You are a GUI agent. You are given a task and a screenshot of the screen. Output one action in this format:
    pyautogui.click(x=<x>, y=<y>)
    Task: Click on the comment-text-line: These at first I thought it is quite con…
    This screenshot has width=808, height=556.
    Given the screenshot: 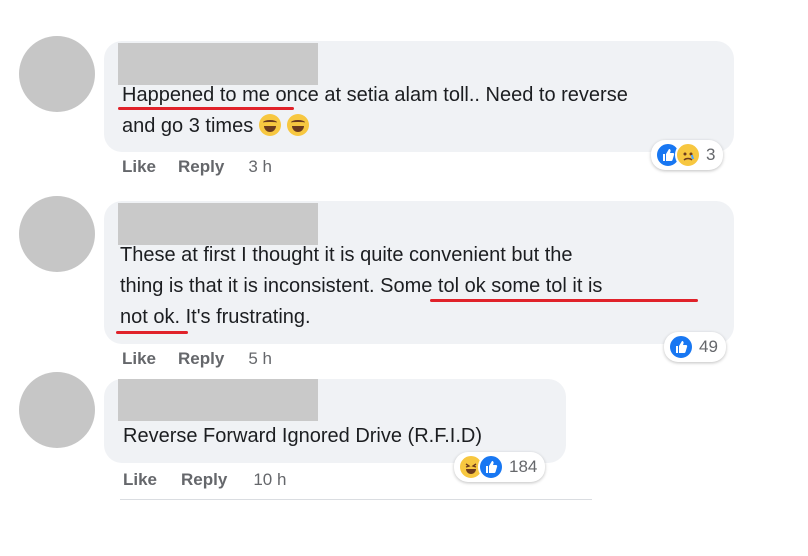 What is the action you would take?
    pyautogui.click(x=346, y=255)
    